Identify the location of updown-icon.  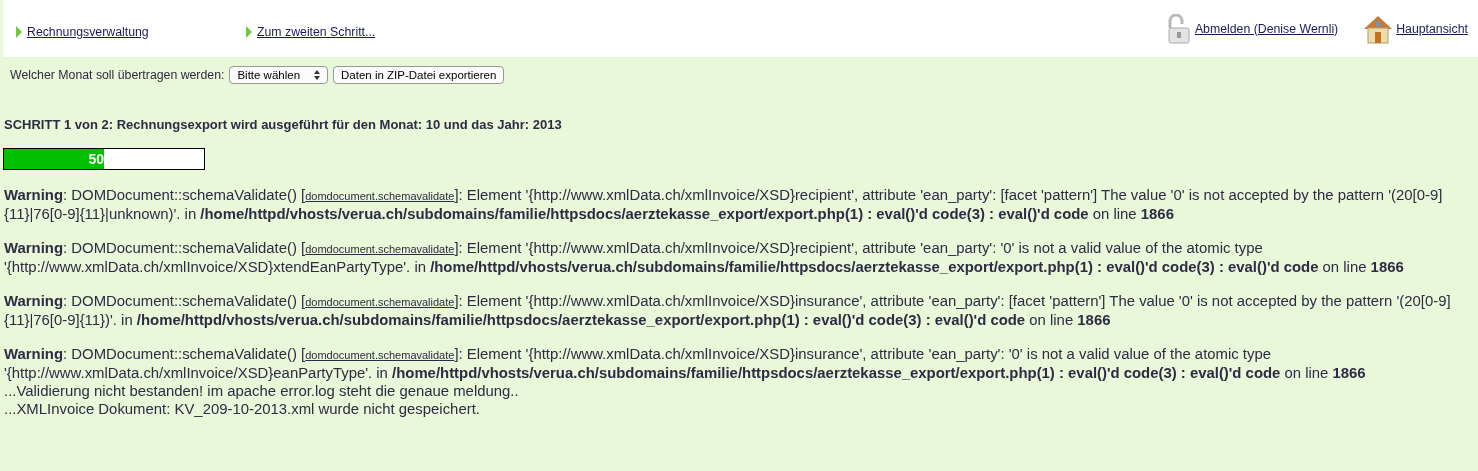
(317, 75).